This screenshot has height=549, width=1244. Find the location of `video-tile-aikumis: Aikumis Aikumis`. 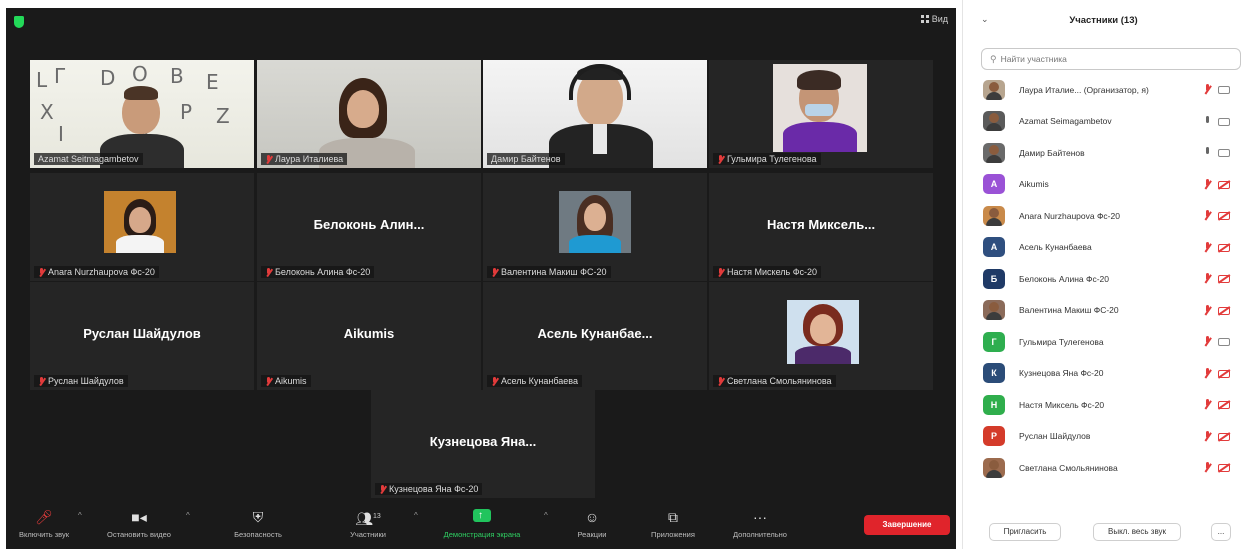

video-tile-aikumis: Aikumis Aikumis is located at coordinates (369, 336).